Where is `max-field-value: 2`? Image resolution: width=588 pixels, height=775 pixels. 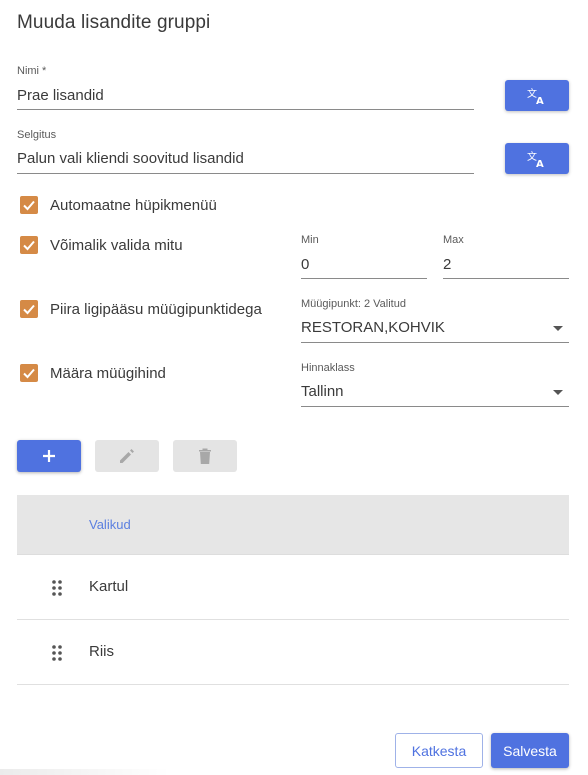 max-field-value: 2 is located at coordinates (447, 264).